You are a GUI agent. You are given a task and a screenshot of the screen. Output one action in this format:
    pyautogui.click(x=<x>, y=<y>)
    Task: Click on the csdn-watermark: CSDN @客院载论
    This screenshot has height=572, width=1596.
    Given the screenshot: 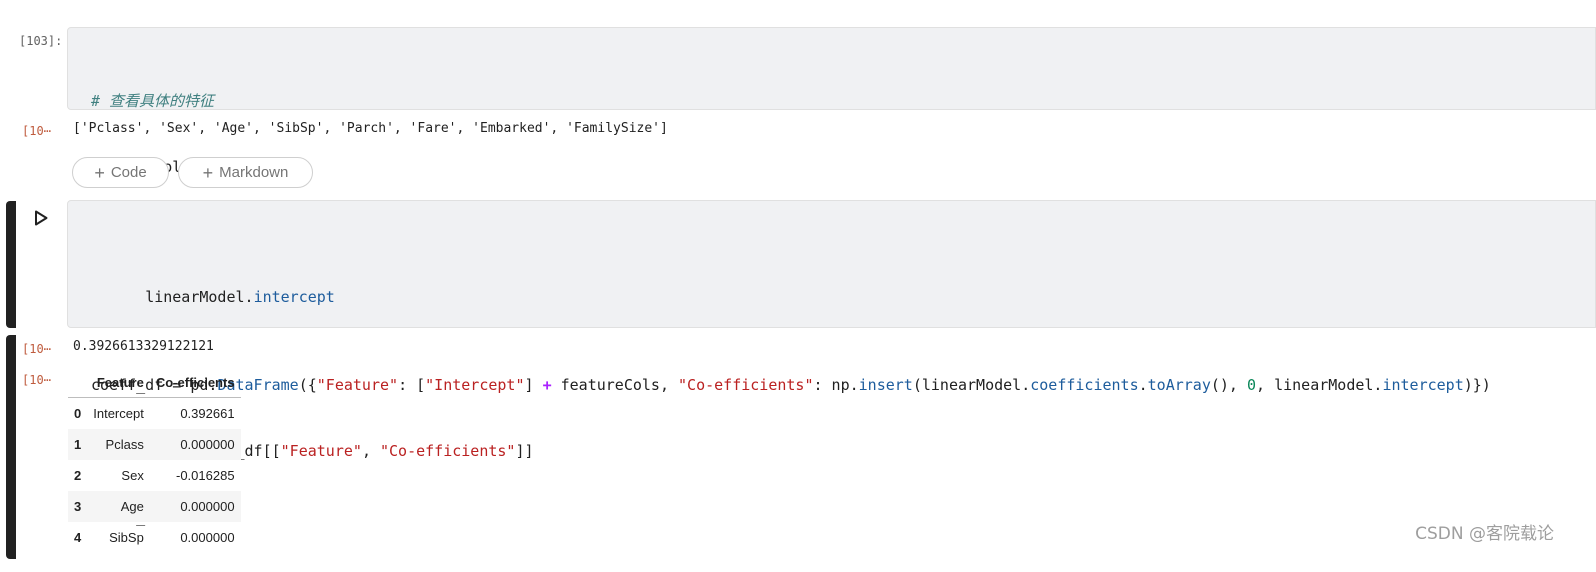 What is the action you would take?
    pyautogui.click(x=1484, y=534)
    